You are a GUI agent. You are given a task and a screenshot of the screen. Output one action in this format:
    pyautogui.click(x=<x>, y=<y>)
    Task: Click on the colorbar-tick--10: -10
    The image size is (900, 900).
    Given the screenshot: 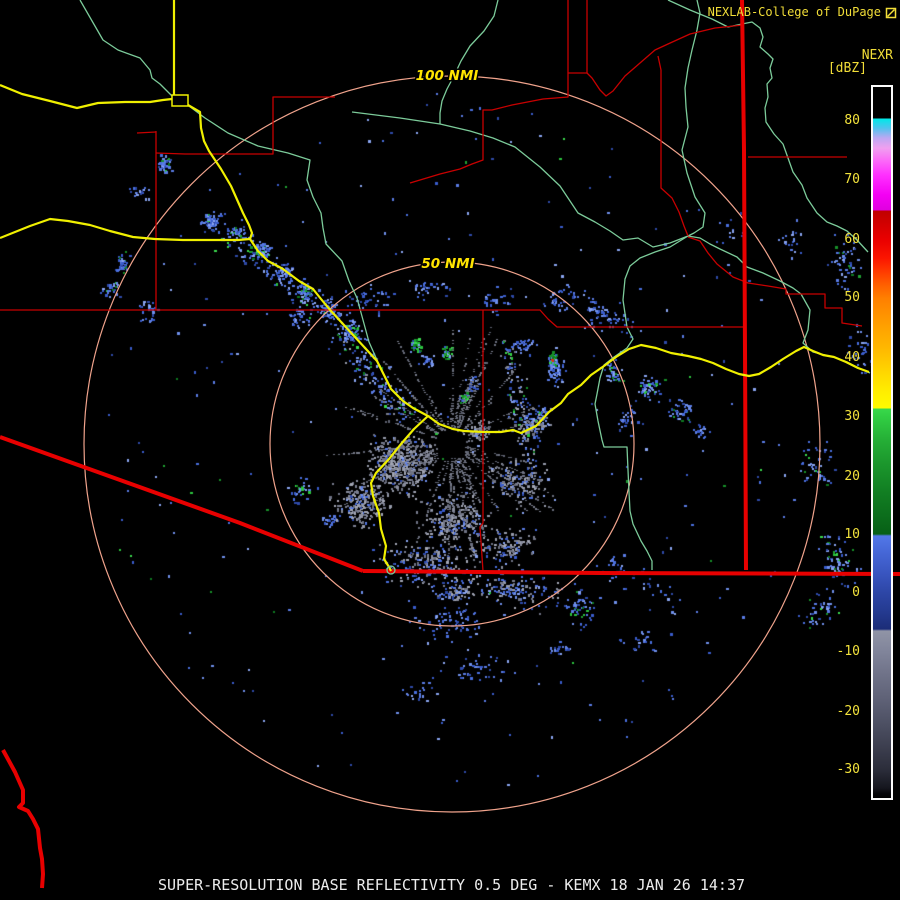 What is the action you would take?
    pyautogui.click(x=848, y=651)
    